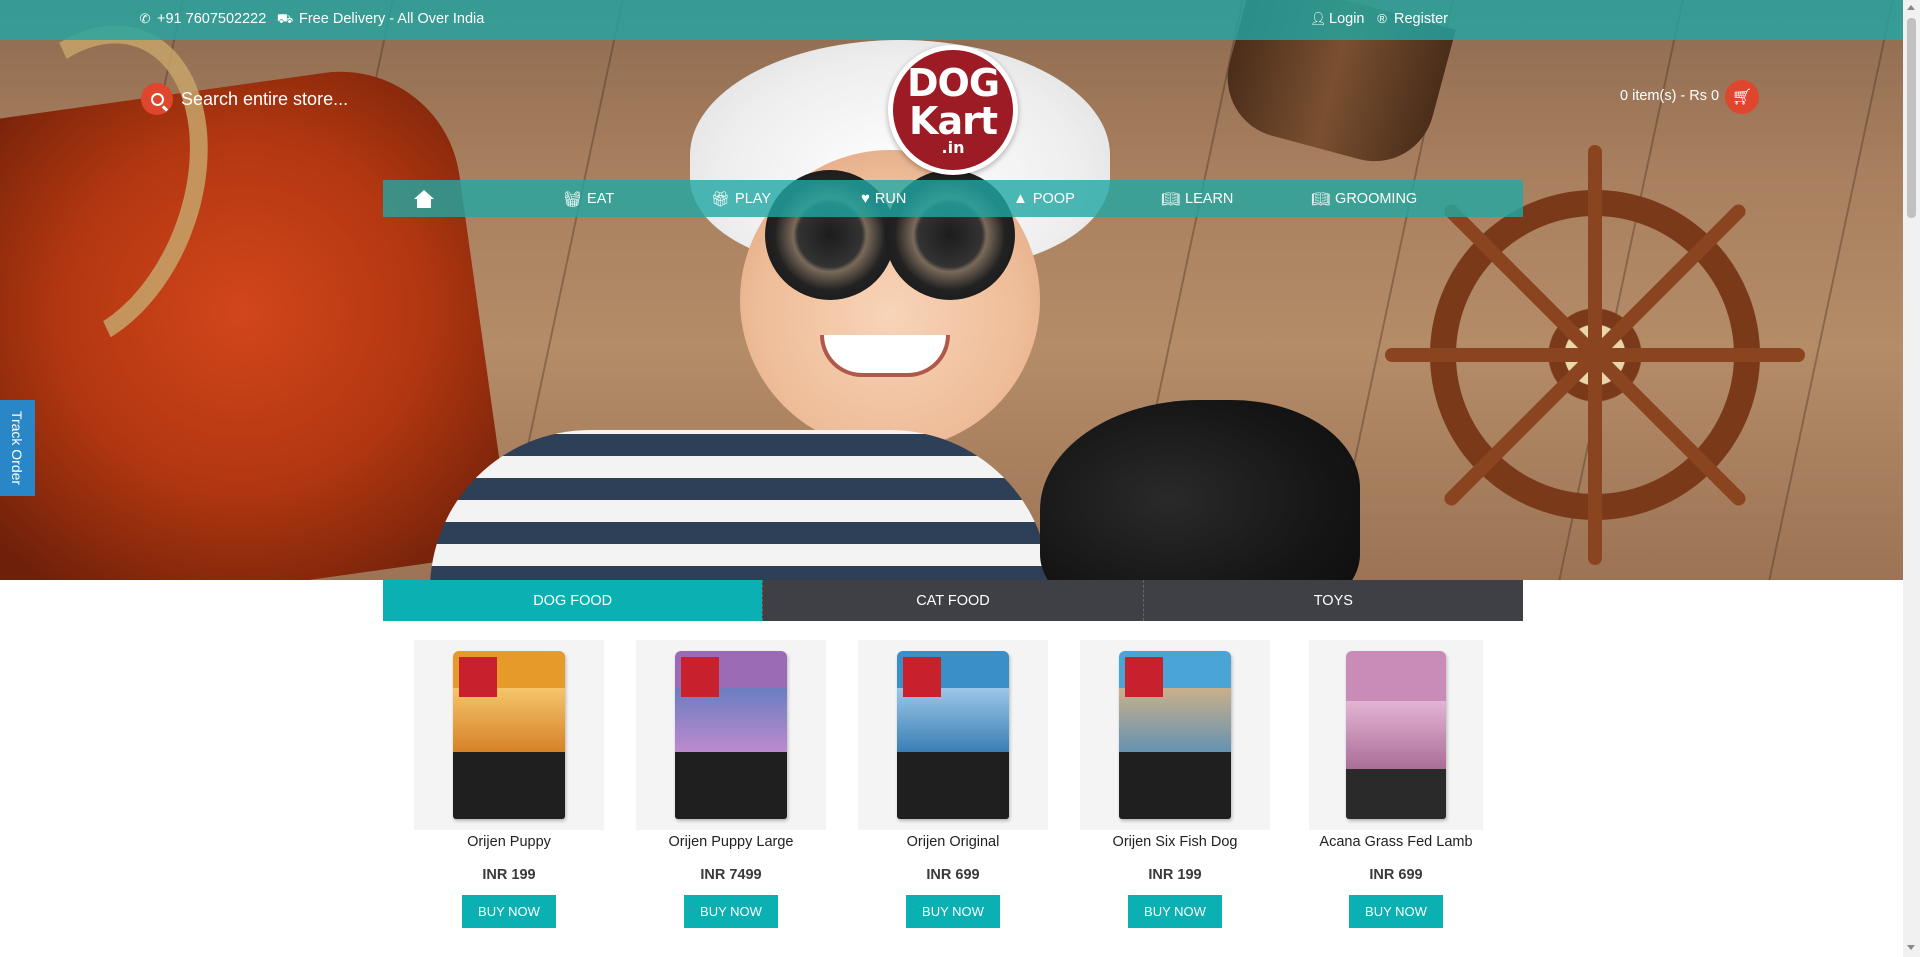  Describe the element at coordinates (953, 121) in the screenshot. I see `logo-text-kart: Kart` at that location.